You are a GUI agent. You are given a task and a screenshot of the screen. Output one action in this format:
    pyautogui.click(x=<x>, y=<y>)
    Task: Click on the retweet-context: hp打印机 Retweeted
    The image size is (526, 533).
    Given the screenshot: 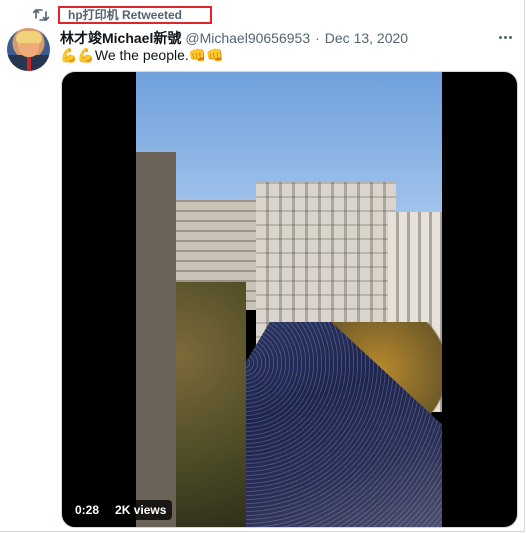 What is the action you would take?
    pyautogui.click(x=122, y=15)
    